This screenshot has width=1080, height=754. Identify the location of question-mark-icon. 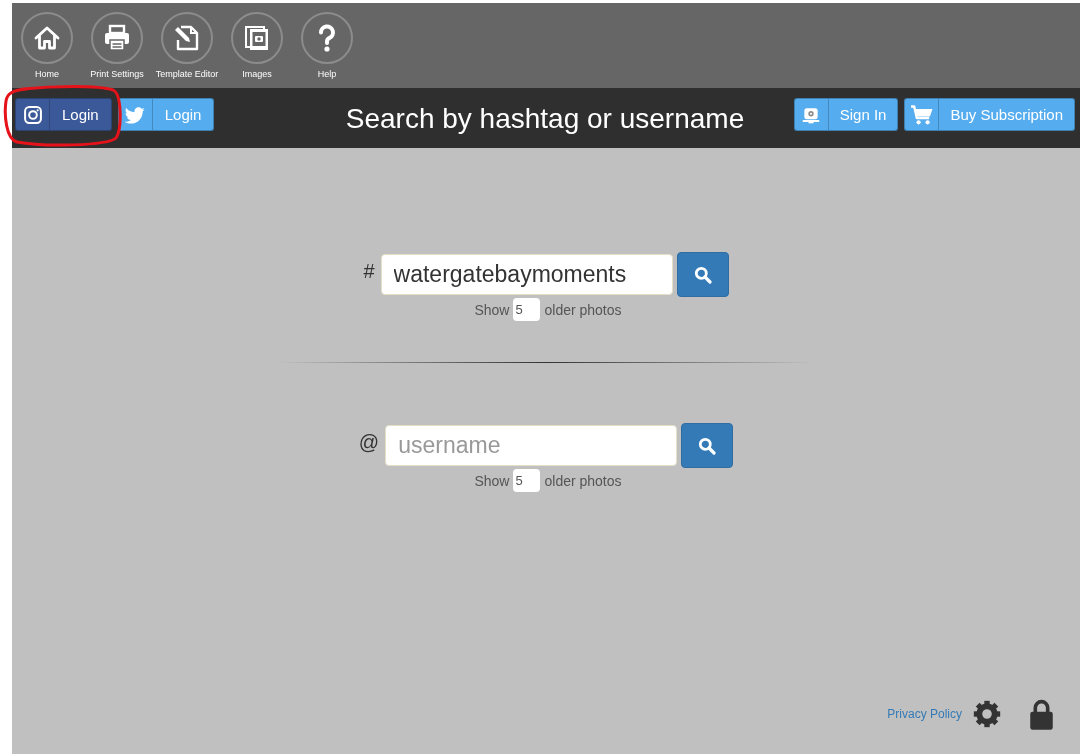
(327, 38).